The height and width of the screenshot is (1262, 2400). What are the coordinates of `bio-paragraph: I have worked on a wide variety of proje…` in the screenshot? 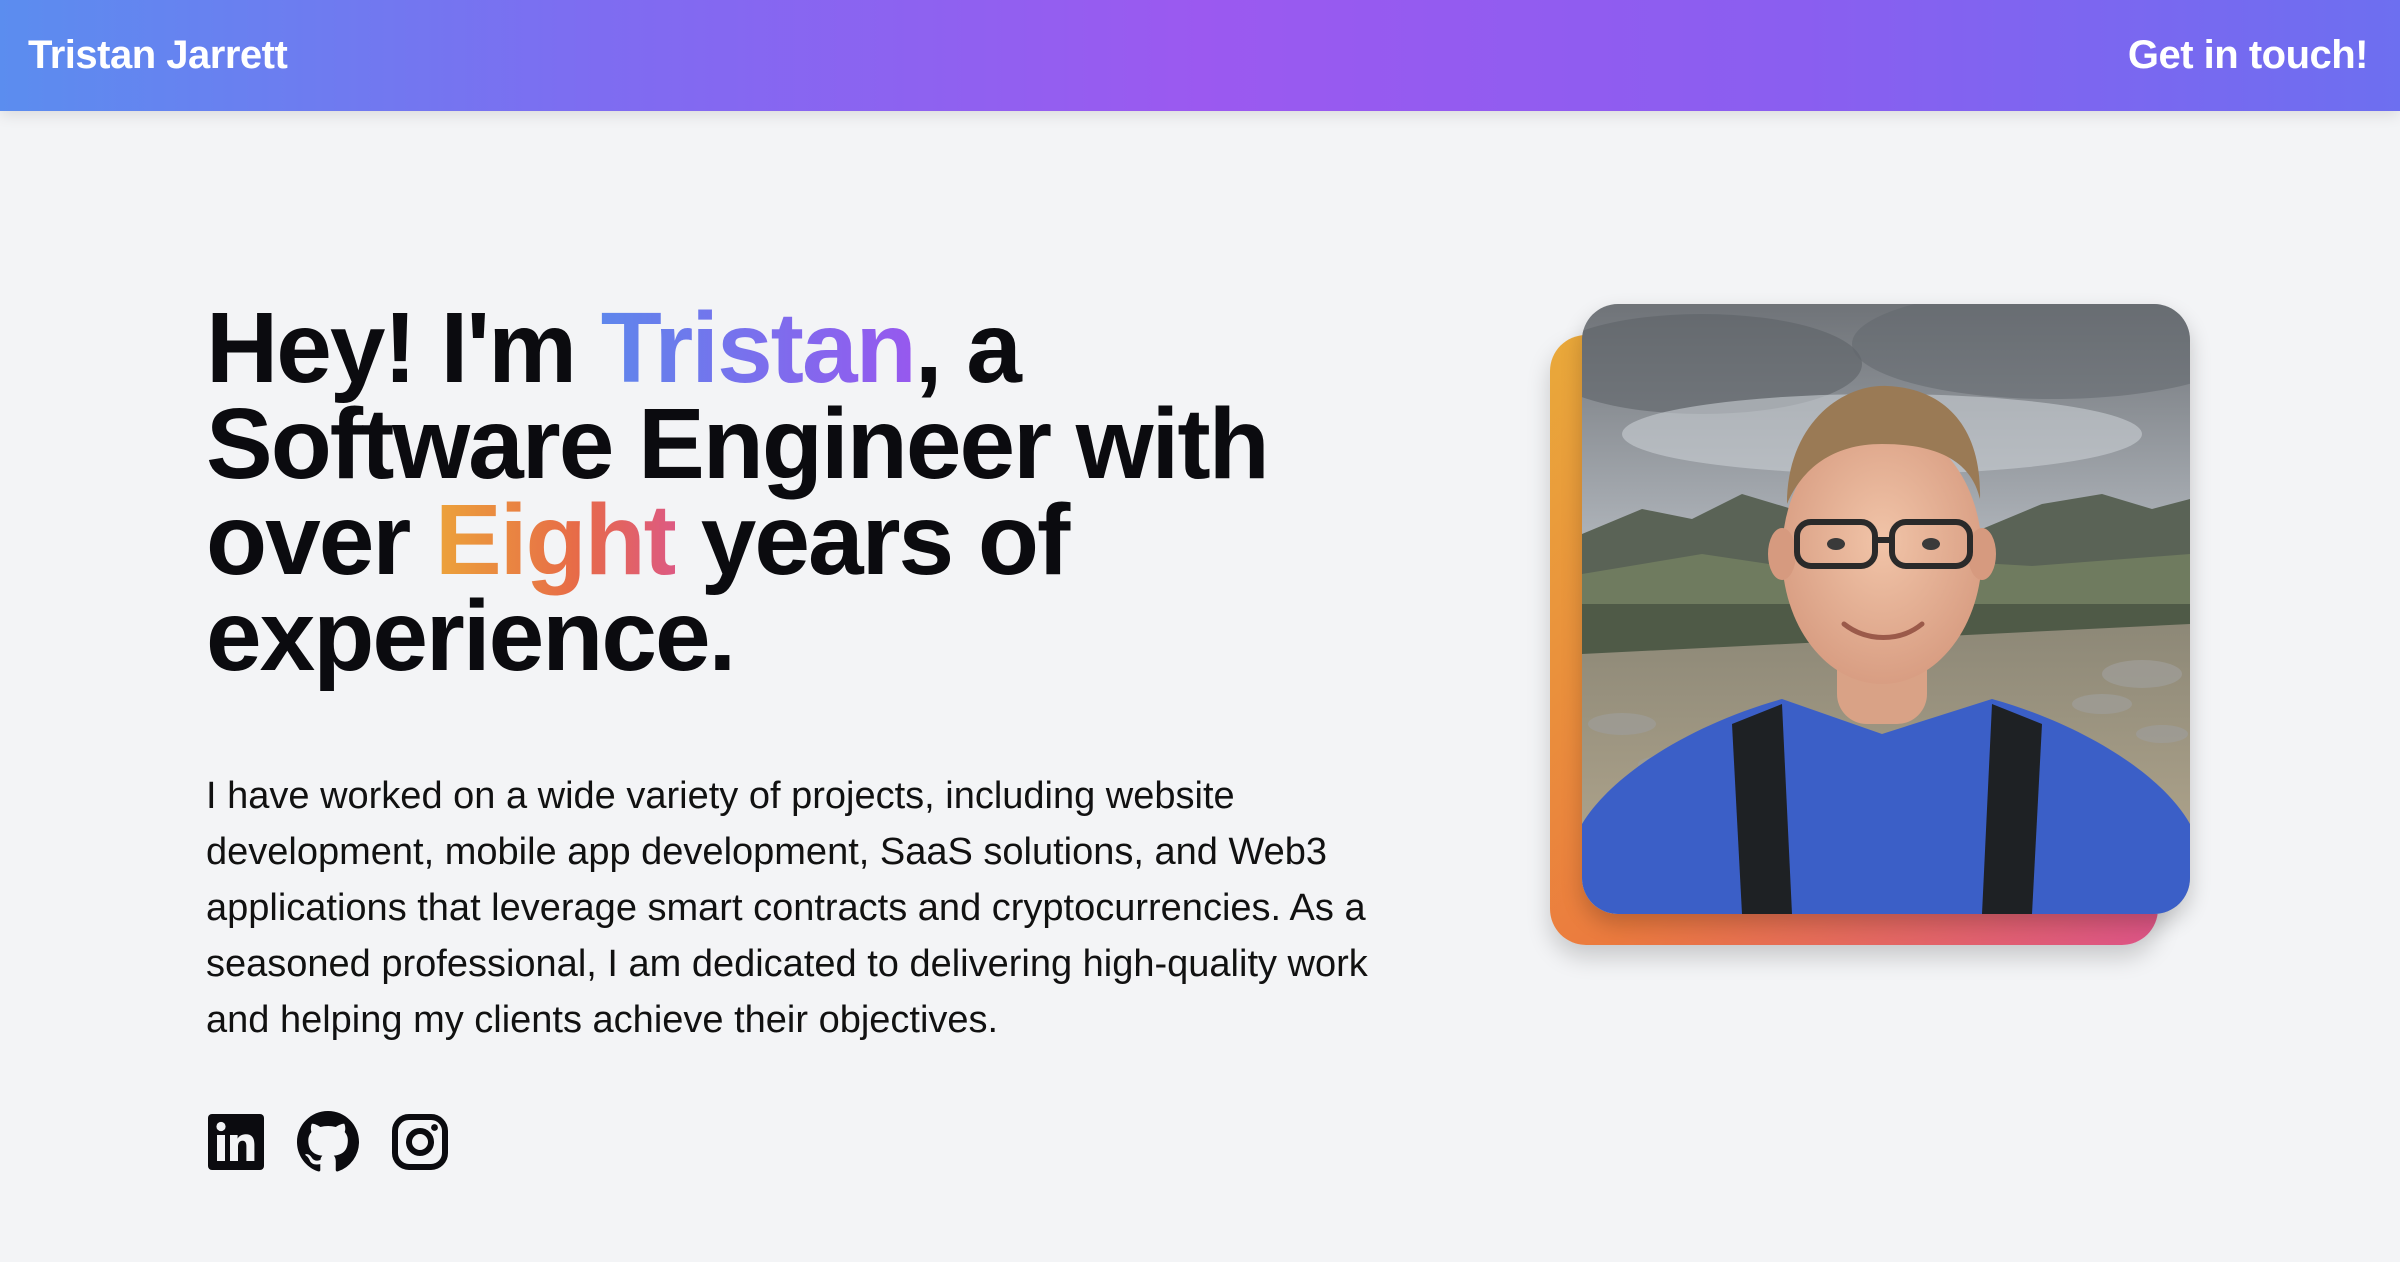 It's located at (787, 908).